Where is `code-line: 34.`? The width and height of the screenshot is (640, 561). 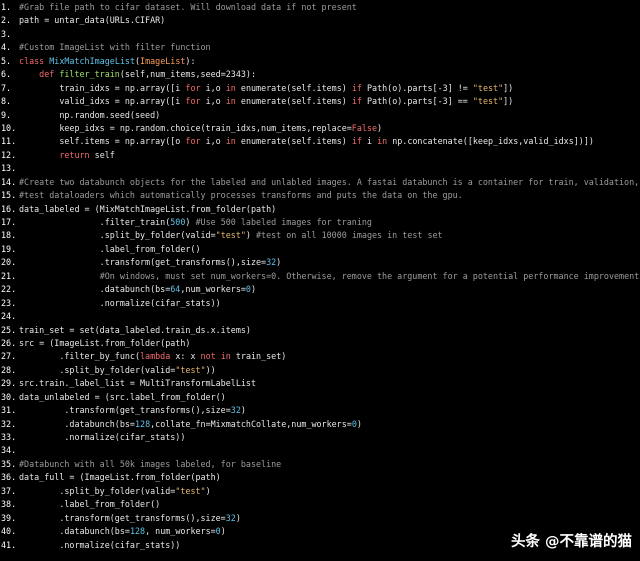
code-line: 34. is located at coordinates (320, 450).